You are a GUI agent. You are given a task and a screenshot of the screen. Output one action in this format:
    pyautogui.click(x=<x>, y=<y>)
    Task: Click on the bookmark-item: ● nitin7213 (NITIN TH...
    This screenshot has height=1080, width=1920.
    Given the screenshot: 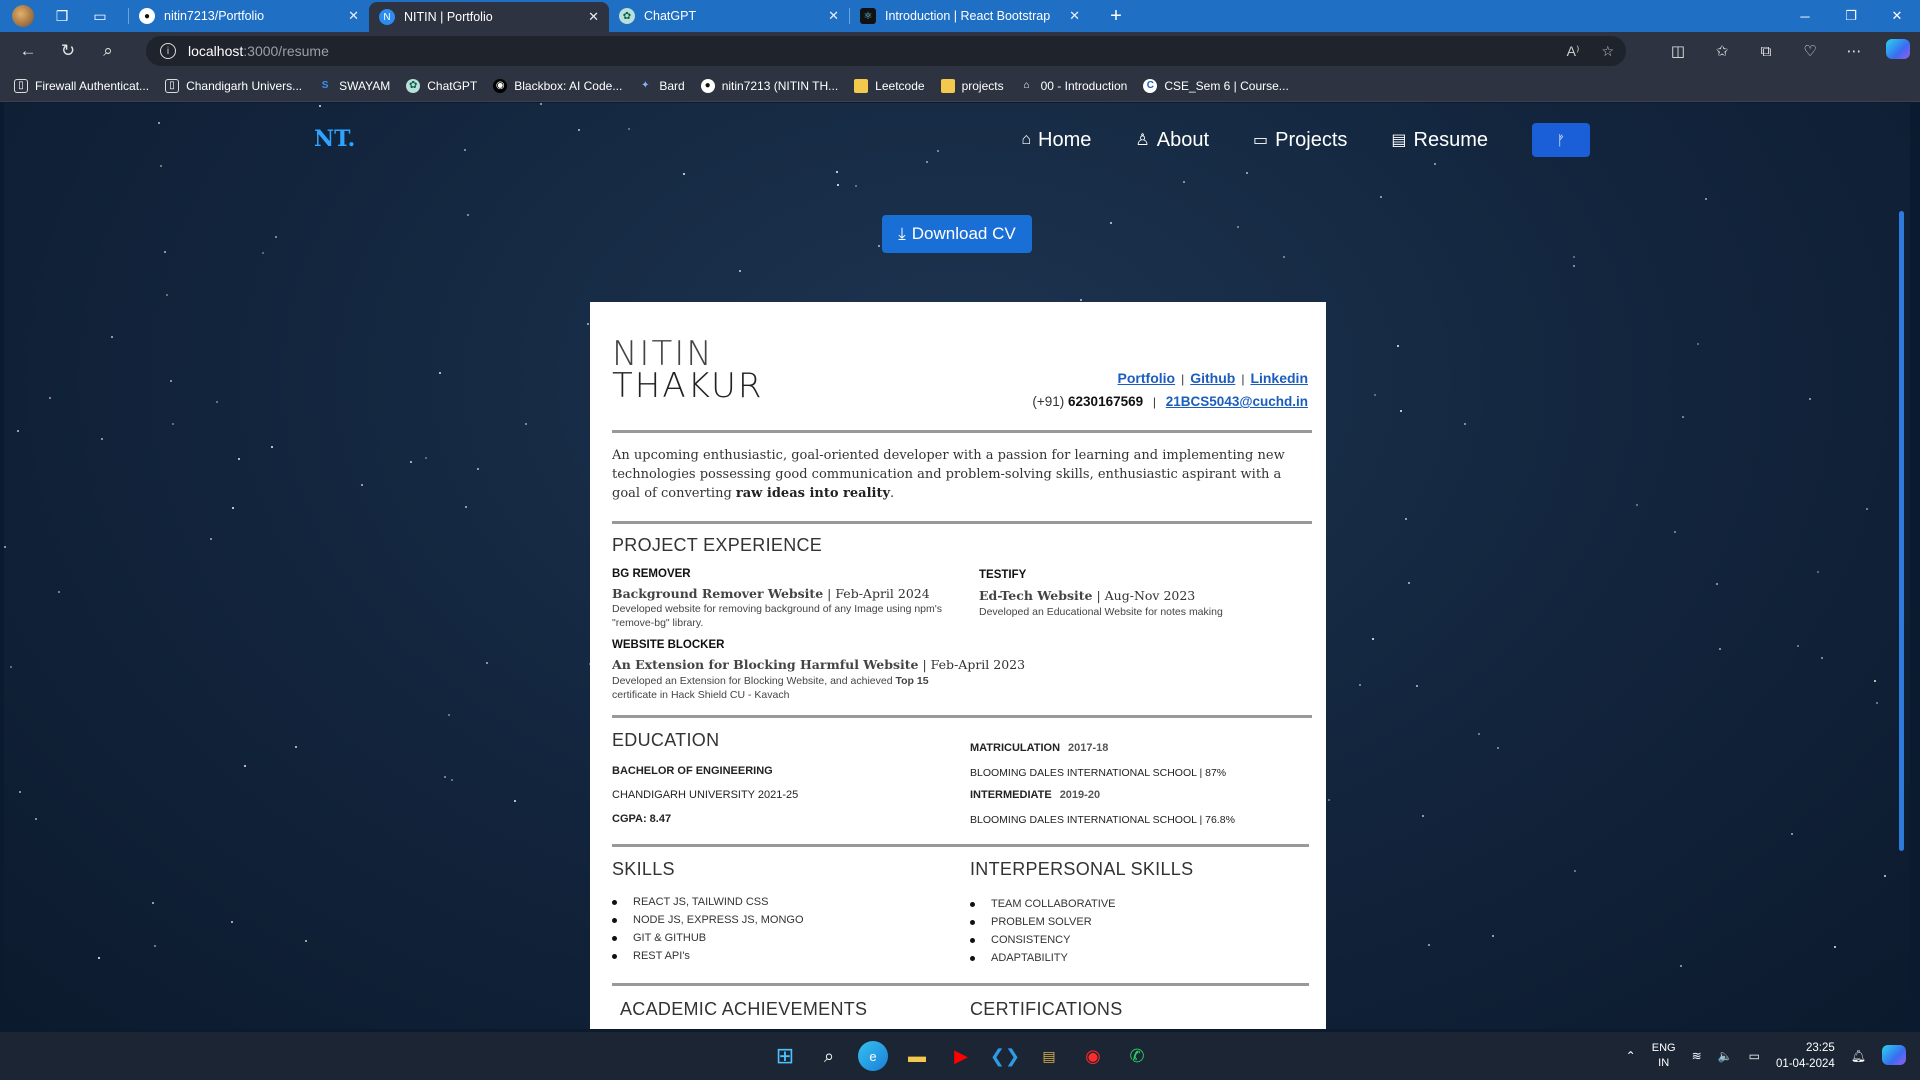 What is the action you would take?
    pyautogui.click(x=769, y=85)
    